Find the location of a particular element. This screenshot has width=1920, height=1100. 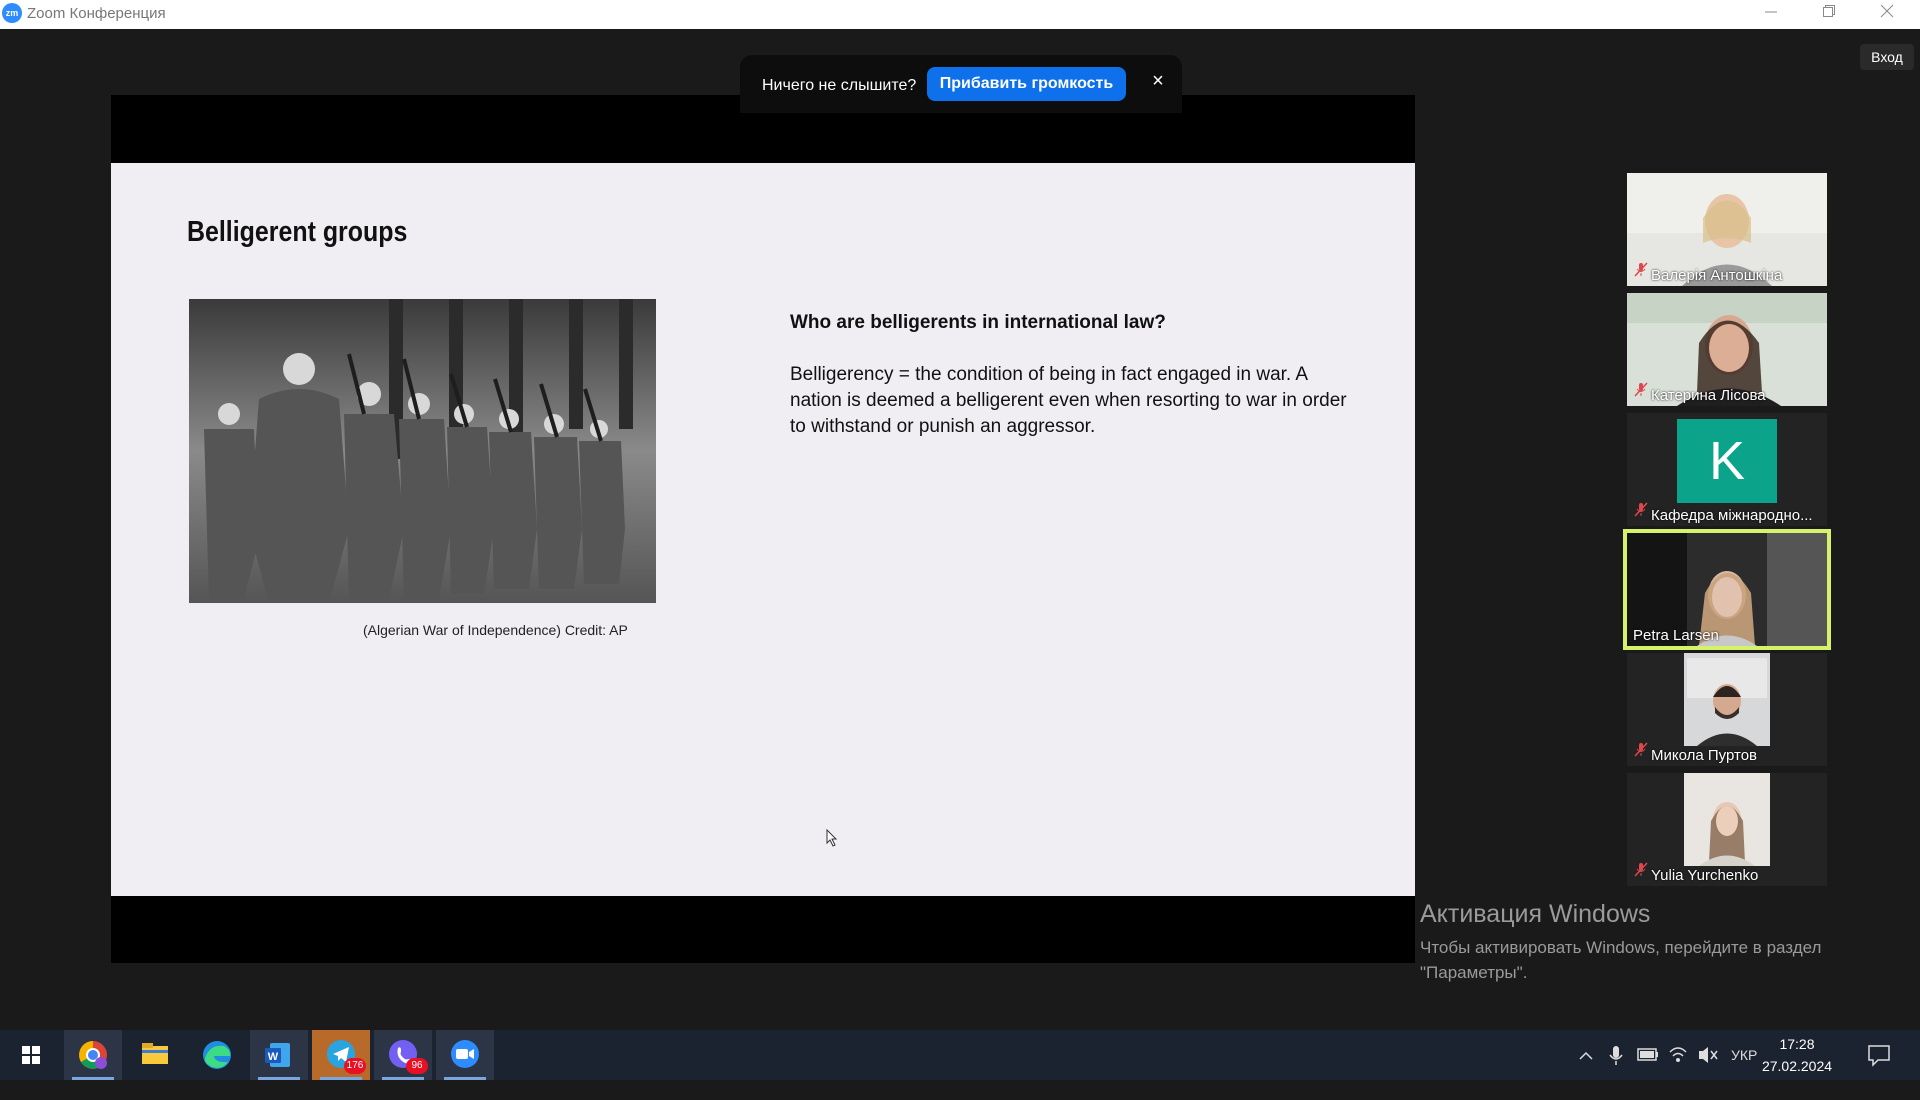

taskbar-app-edge is located at coordinates (217, 1055).